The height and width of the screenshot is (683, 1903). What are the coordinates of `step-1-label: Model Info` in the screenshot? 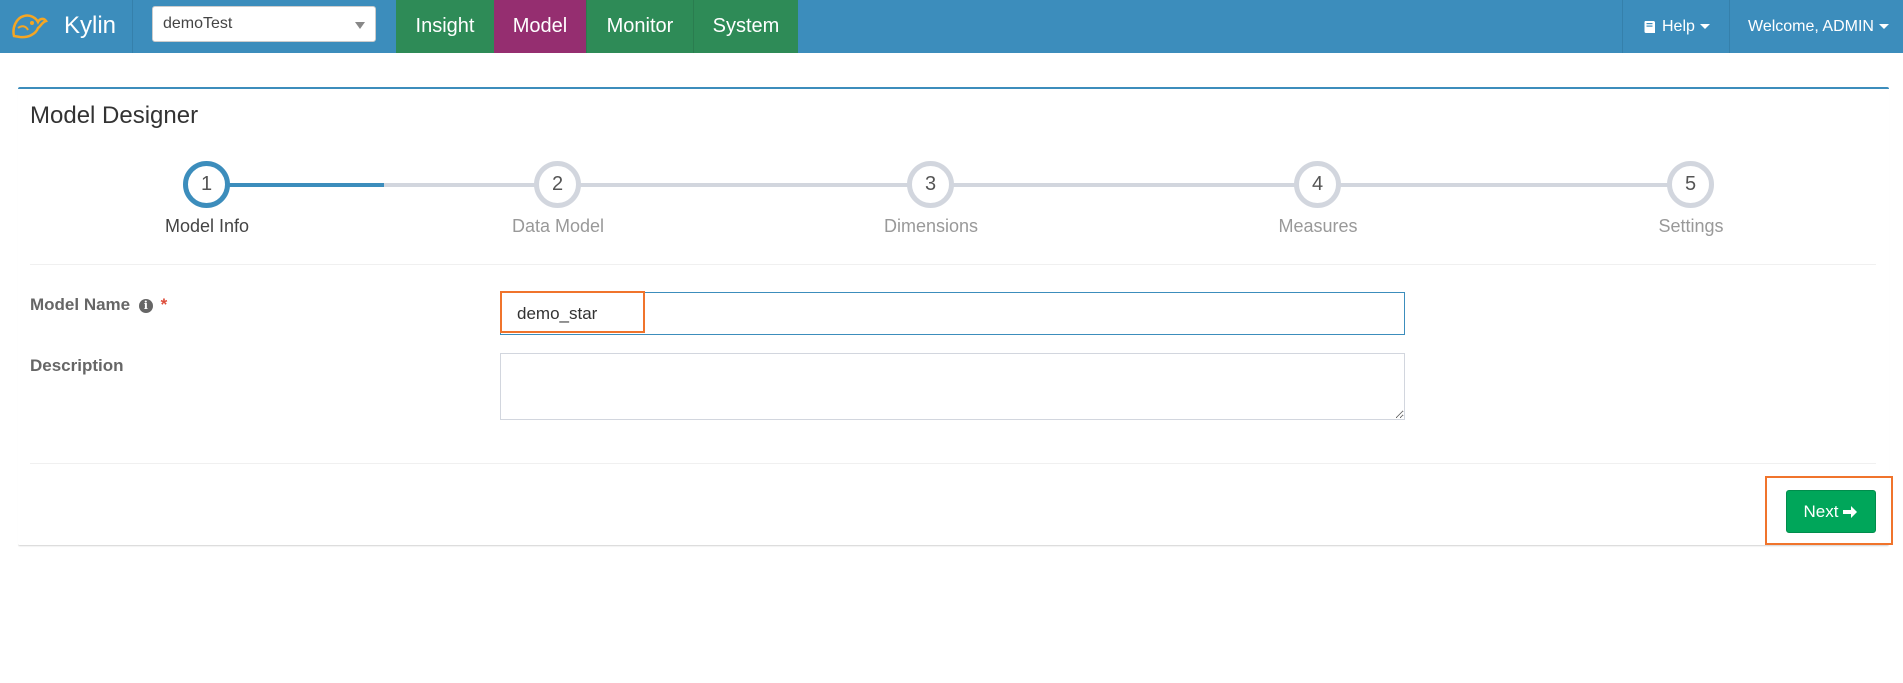 It's located at (207, 226).